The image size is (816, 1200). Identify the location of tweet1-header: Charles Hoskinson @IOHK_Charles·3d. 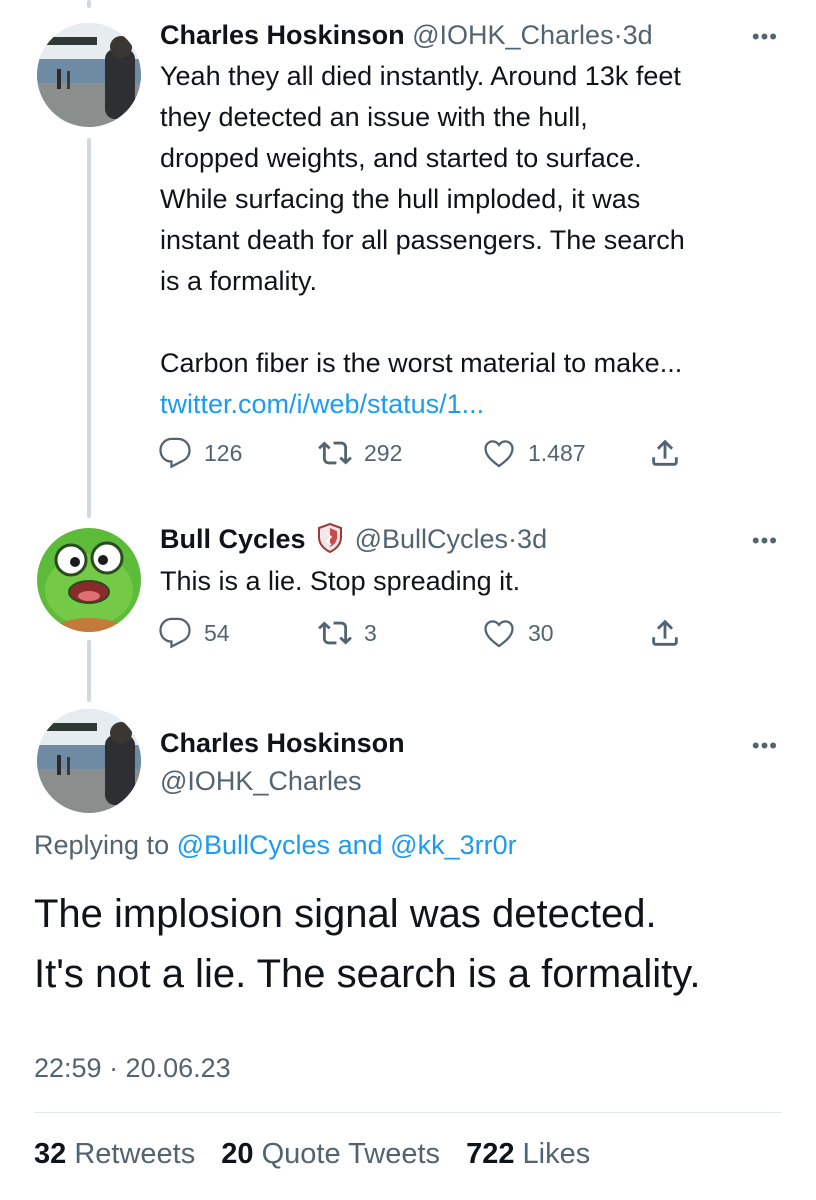
(406, 35).